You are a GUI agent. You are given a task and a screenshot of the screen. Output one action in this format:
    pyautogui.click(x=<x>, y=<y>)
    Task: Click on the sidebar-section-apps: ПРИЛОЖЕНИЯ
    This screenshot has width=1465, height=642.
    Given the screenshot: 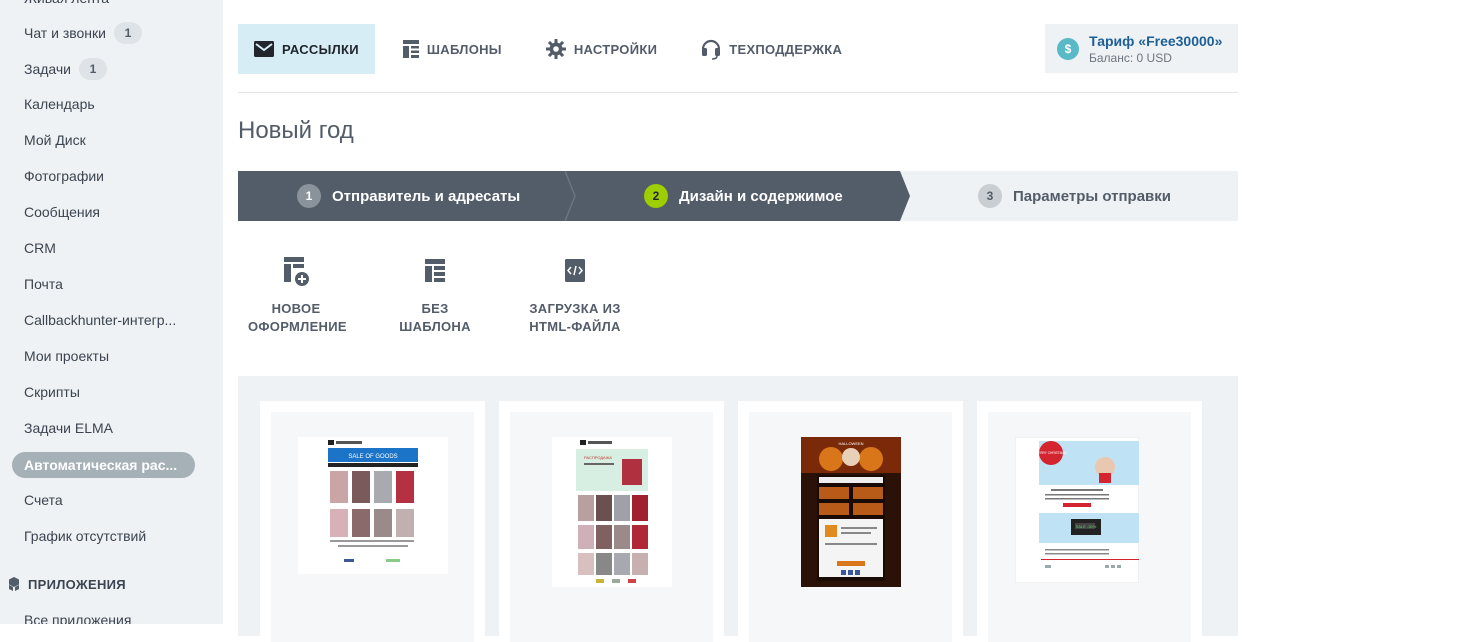 What is the action you would take?
    pyautogui.click(x=66, y=584)
    